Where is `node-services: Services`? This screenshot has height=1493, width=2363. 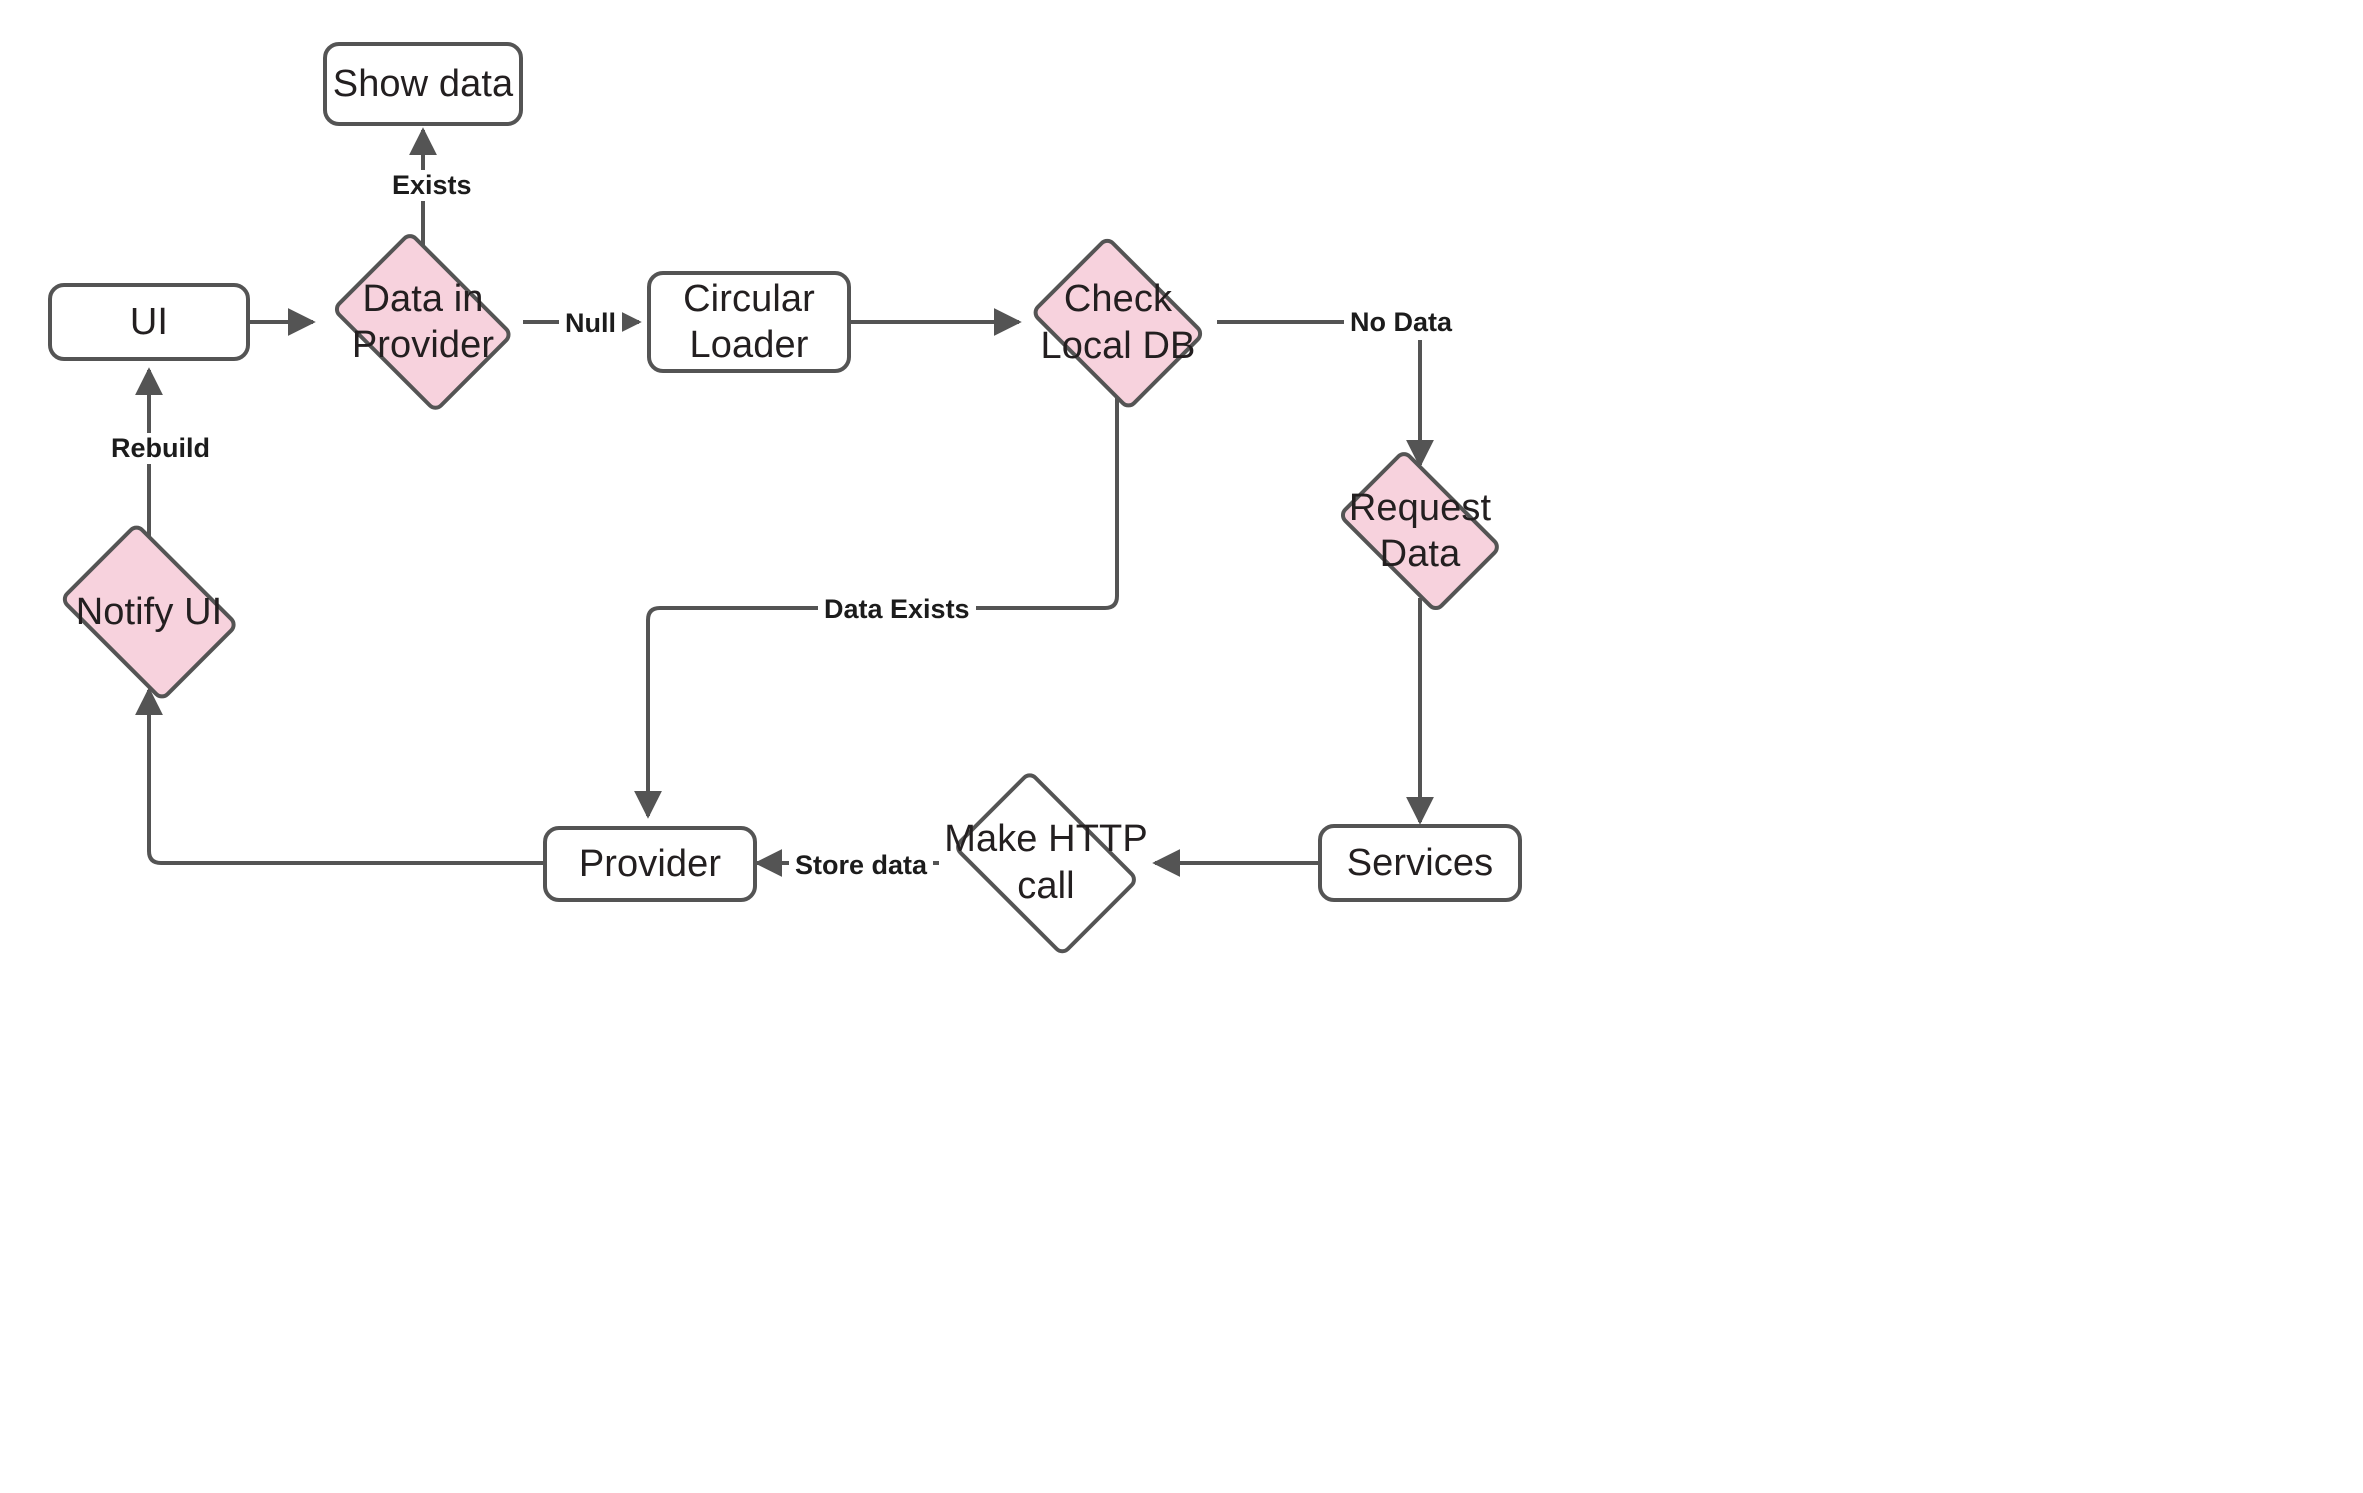 node-services: Services is located at coordinates (1420, 863).